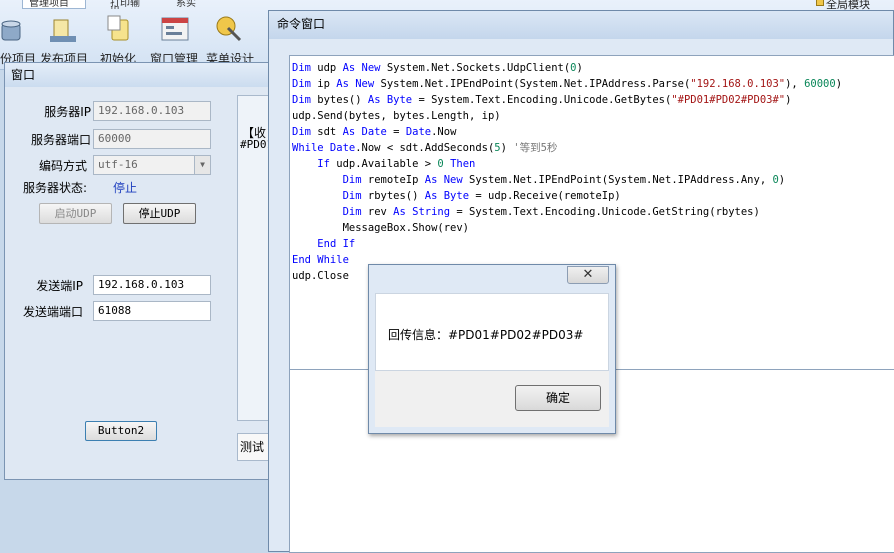 This screenshot has width=894, height=553. I want to click on message-body: 回传信息：#PD01#PD02#PD03#, so click(492, 332).